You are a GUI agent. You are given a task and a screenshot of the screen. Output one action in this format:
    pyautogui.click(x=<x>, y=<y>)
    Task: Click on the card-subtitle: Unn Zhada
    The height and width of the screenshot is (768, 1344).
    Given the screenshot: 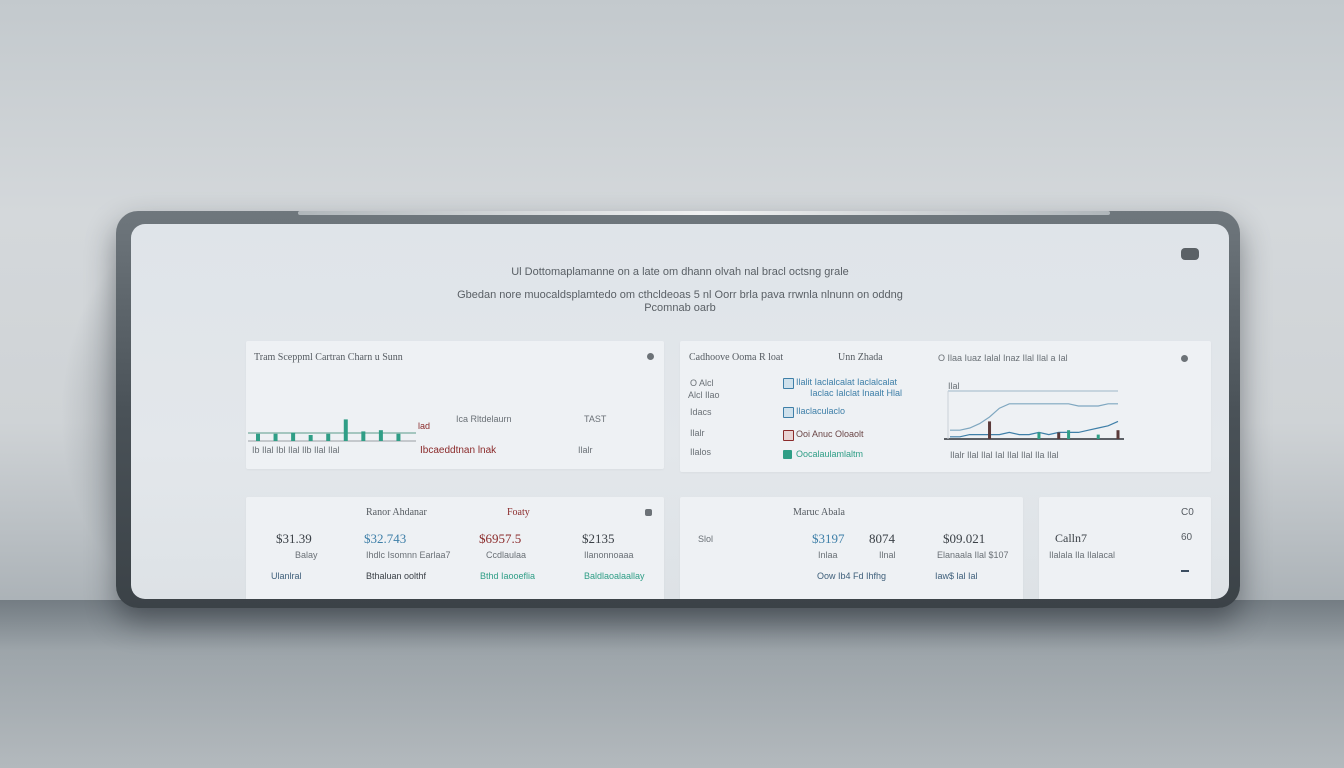 What is the action you would take?
    pyautogui.click(x=860, y=357)
    